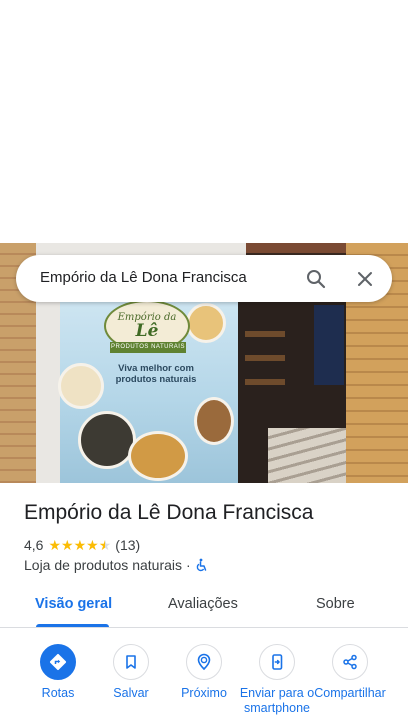 Image resolution: width=408 pixels, height=726 pixels. Describe the element at coordinates (148, 347) in the screenshot. I see `logo-ribbon: PRODUTOS NATURAIS` at that location.